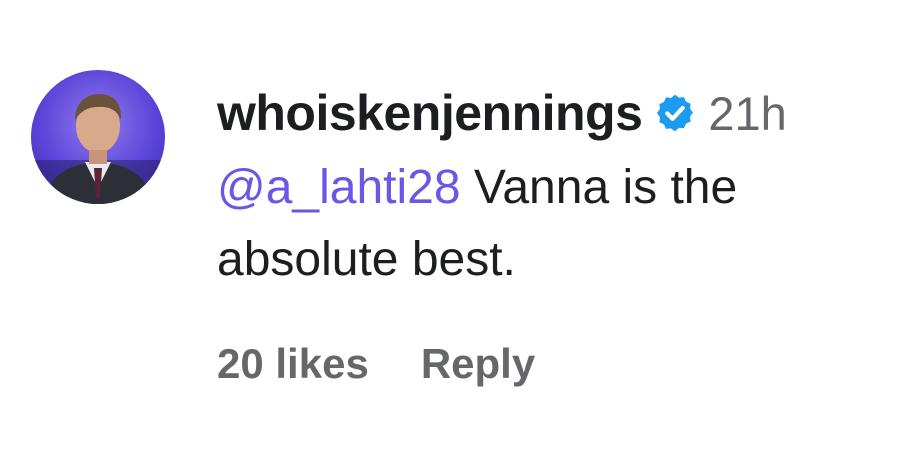  I want to click on verified-badge-icon, so click(675, 113).